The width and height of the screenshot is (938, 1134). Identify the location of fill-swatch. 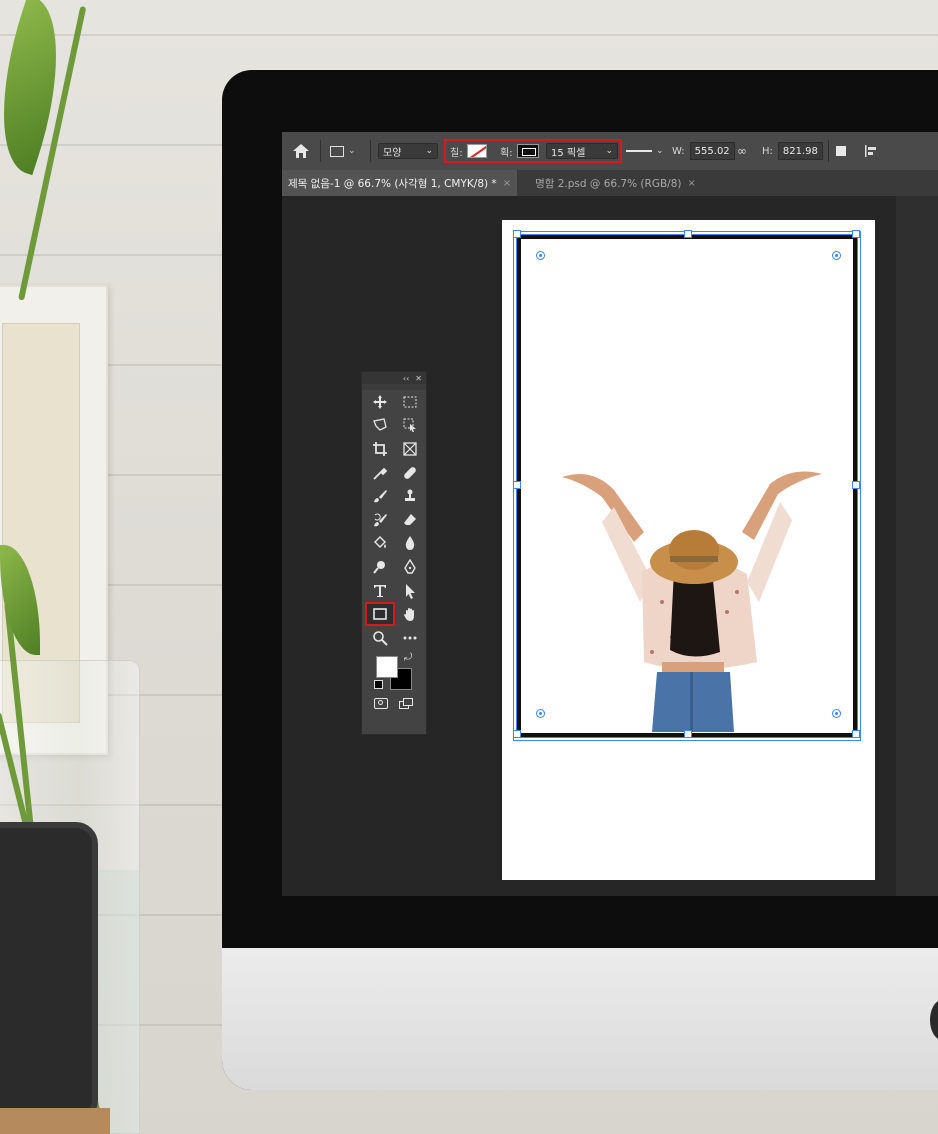
(476, 151).